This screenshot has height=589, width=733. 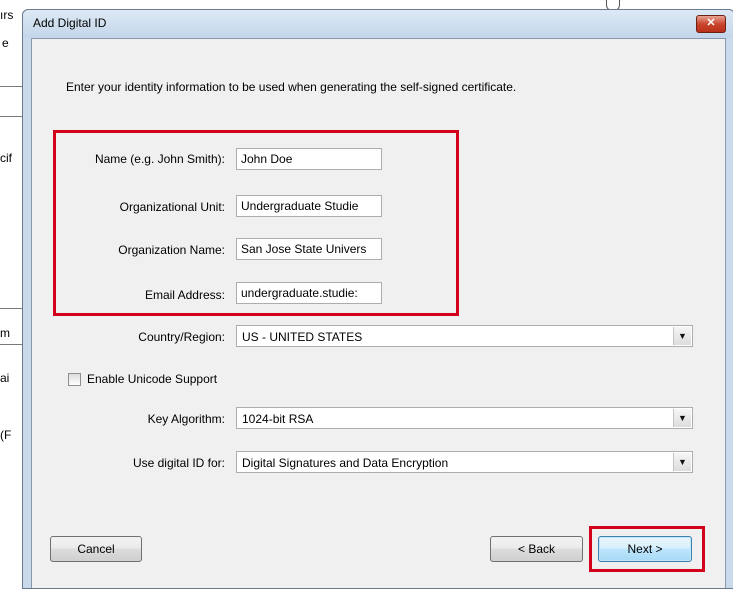 I want to click on use-digital-id-value: Digital Signatures and Data Encryption, so click(x=345, y=463).